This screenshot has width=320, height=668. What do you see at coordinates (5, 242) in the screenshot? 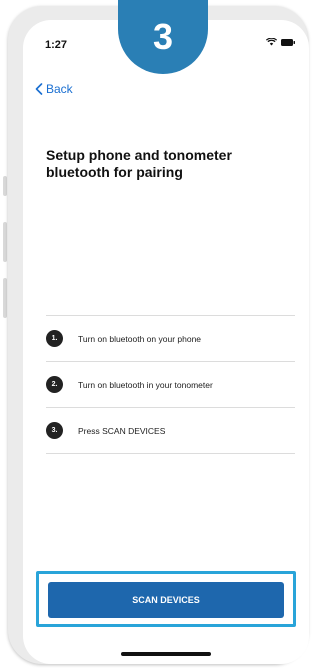
I see `phone-volume-up-button` at bounding box center [5, 242].